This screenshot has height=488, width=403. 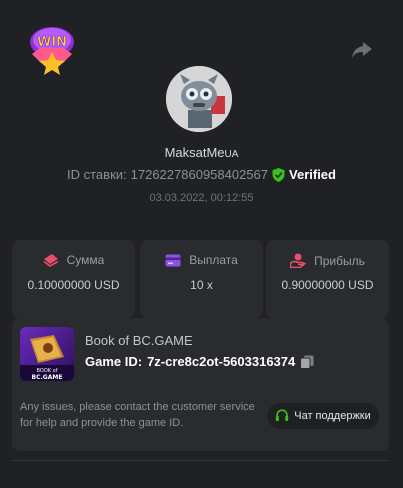 What do you see at coordinates (52, 51) in the screenshot?
I see `win-badge-icon: WIN` at bounding box center [52, 51].